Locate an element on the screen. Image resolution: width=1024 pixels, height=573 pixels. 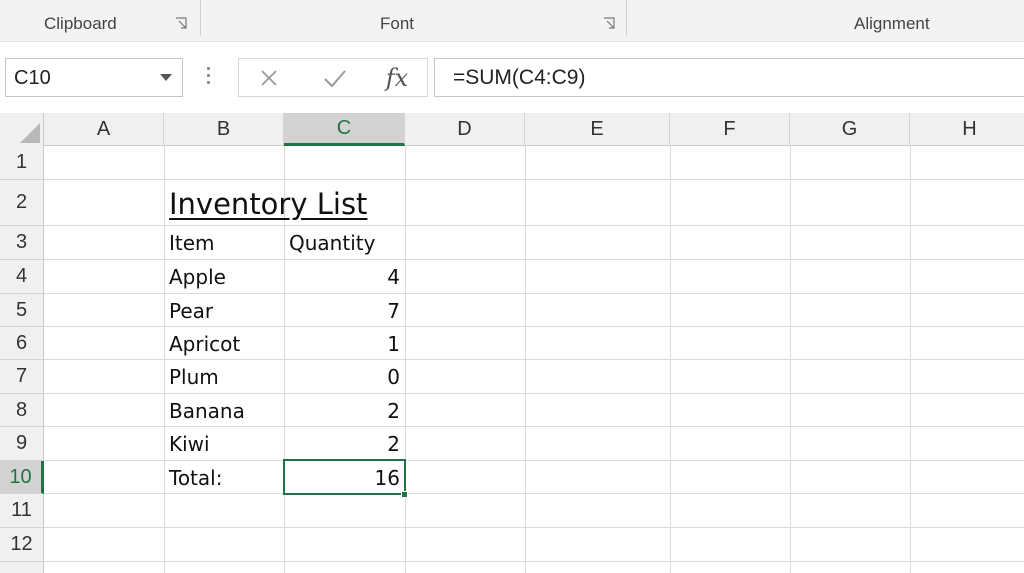
alignment-group-label: Alignment is located at coordinates (892, 23).